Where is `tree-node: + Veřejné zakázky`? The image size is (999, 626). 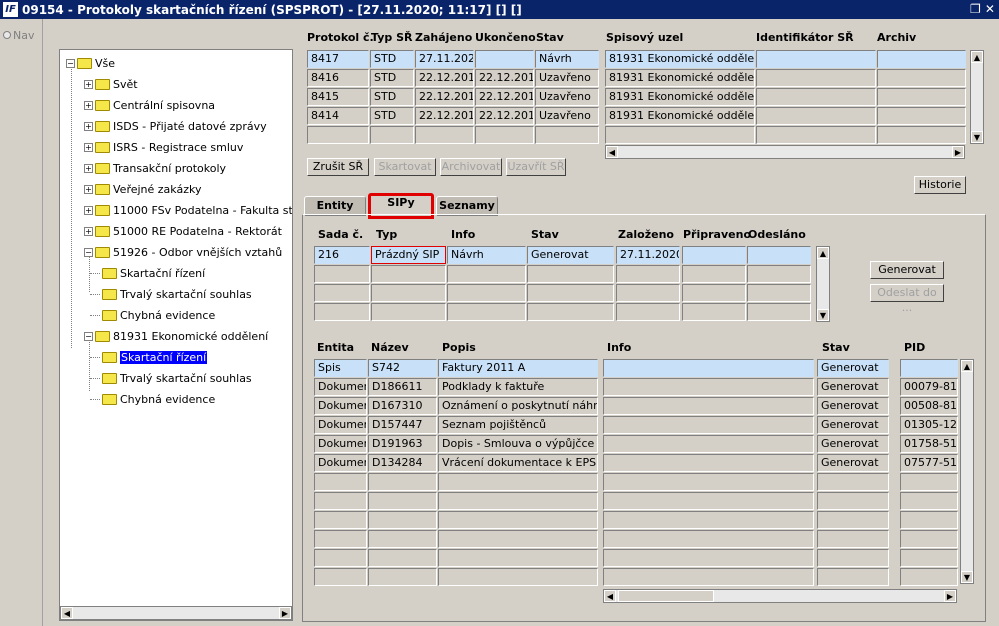 tree-node: + Veřejné zakázky is located at coordinates (142, 189).